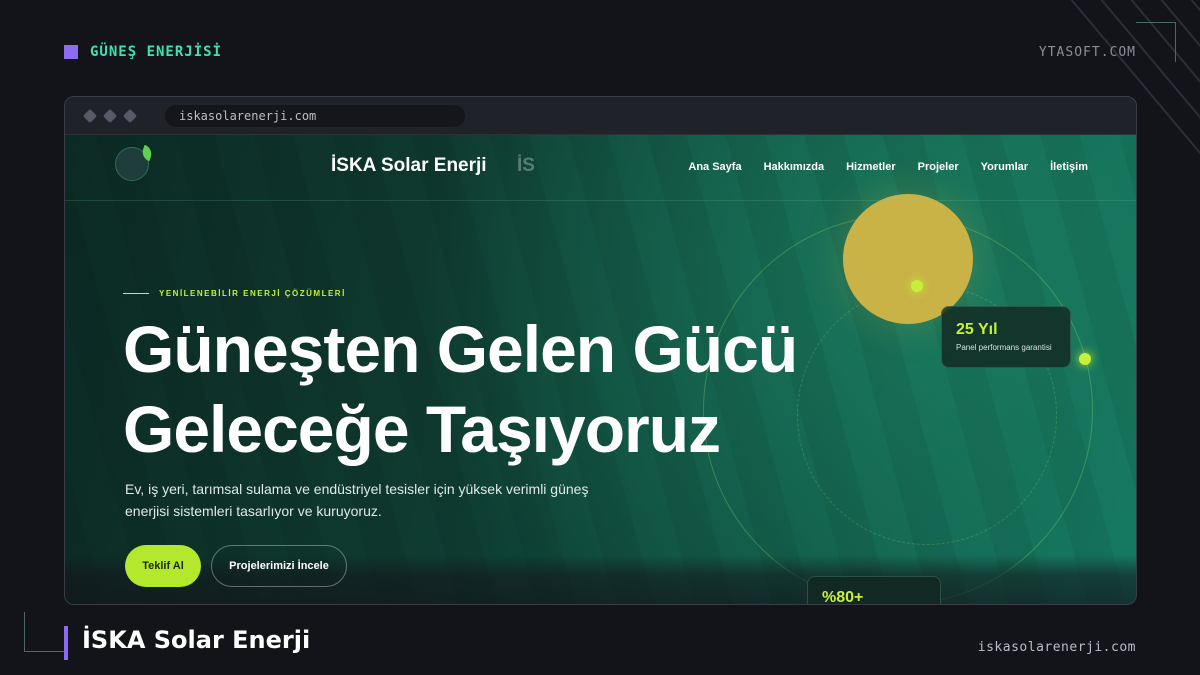 The image size is (1200, 675). Describe the element at coordinates (794, 167) in the screenshot. I see `nav-link-hakkimizda: Hakkımızda` at that location.